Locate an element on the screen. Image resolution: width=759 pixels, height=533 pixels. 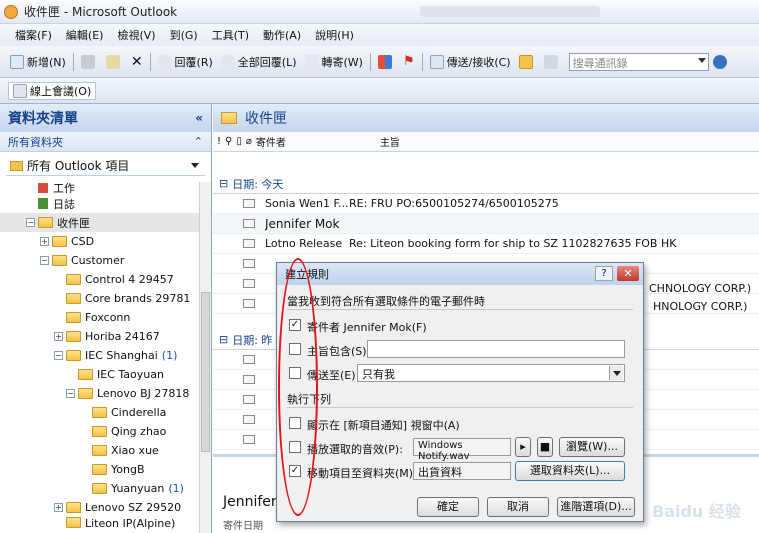
folder-scope-select: 所有 Outlook 項目 is located at coordinates (105, 166).